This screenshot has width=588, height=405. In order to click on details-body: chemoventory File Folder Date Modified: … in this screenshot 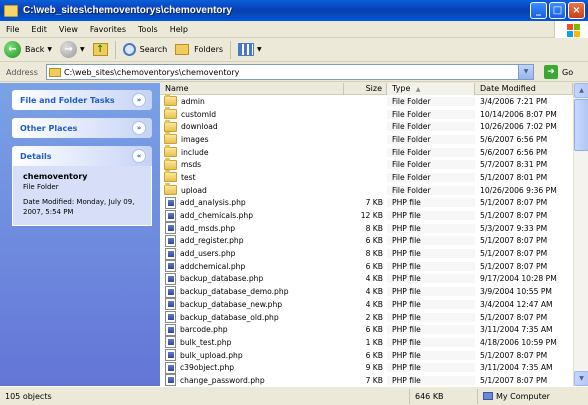, I will do `click(82, 196)`.